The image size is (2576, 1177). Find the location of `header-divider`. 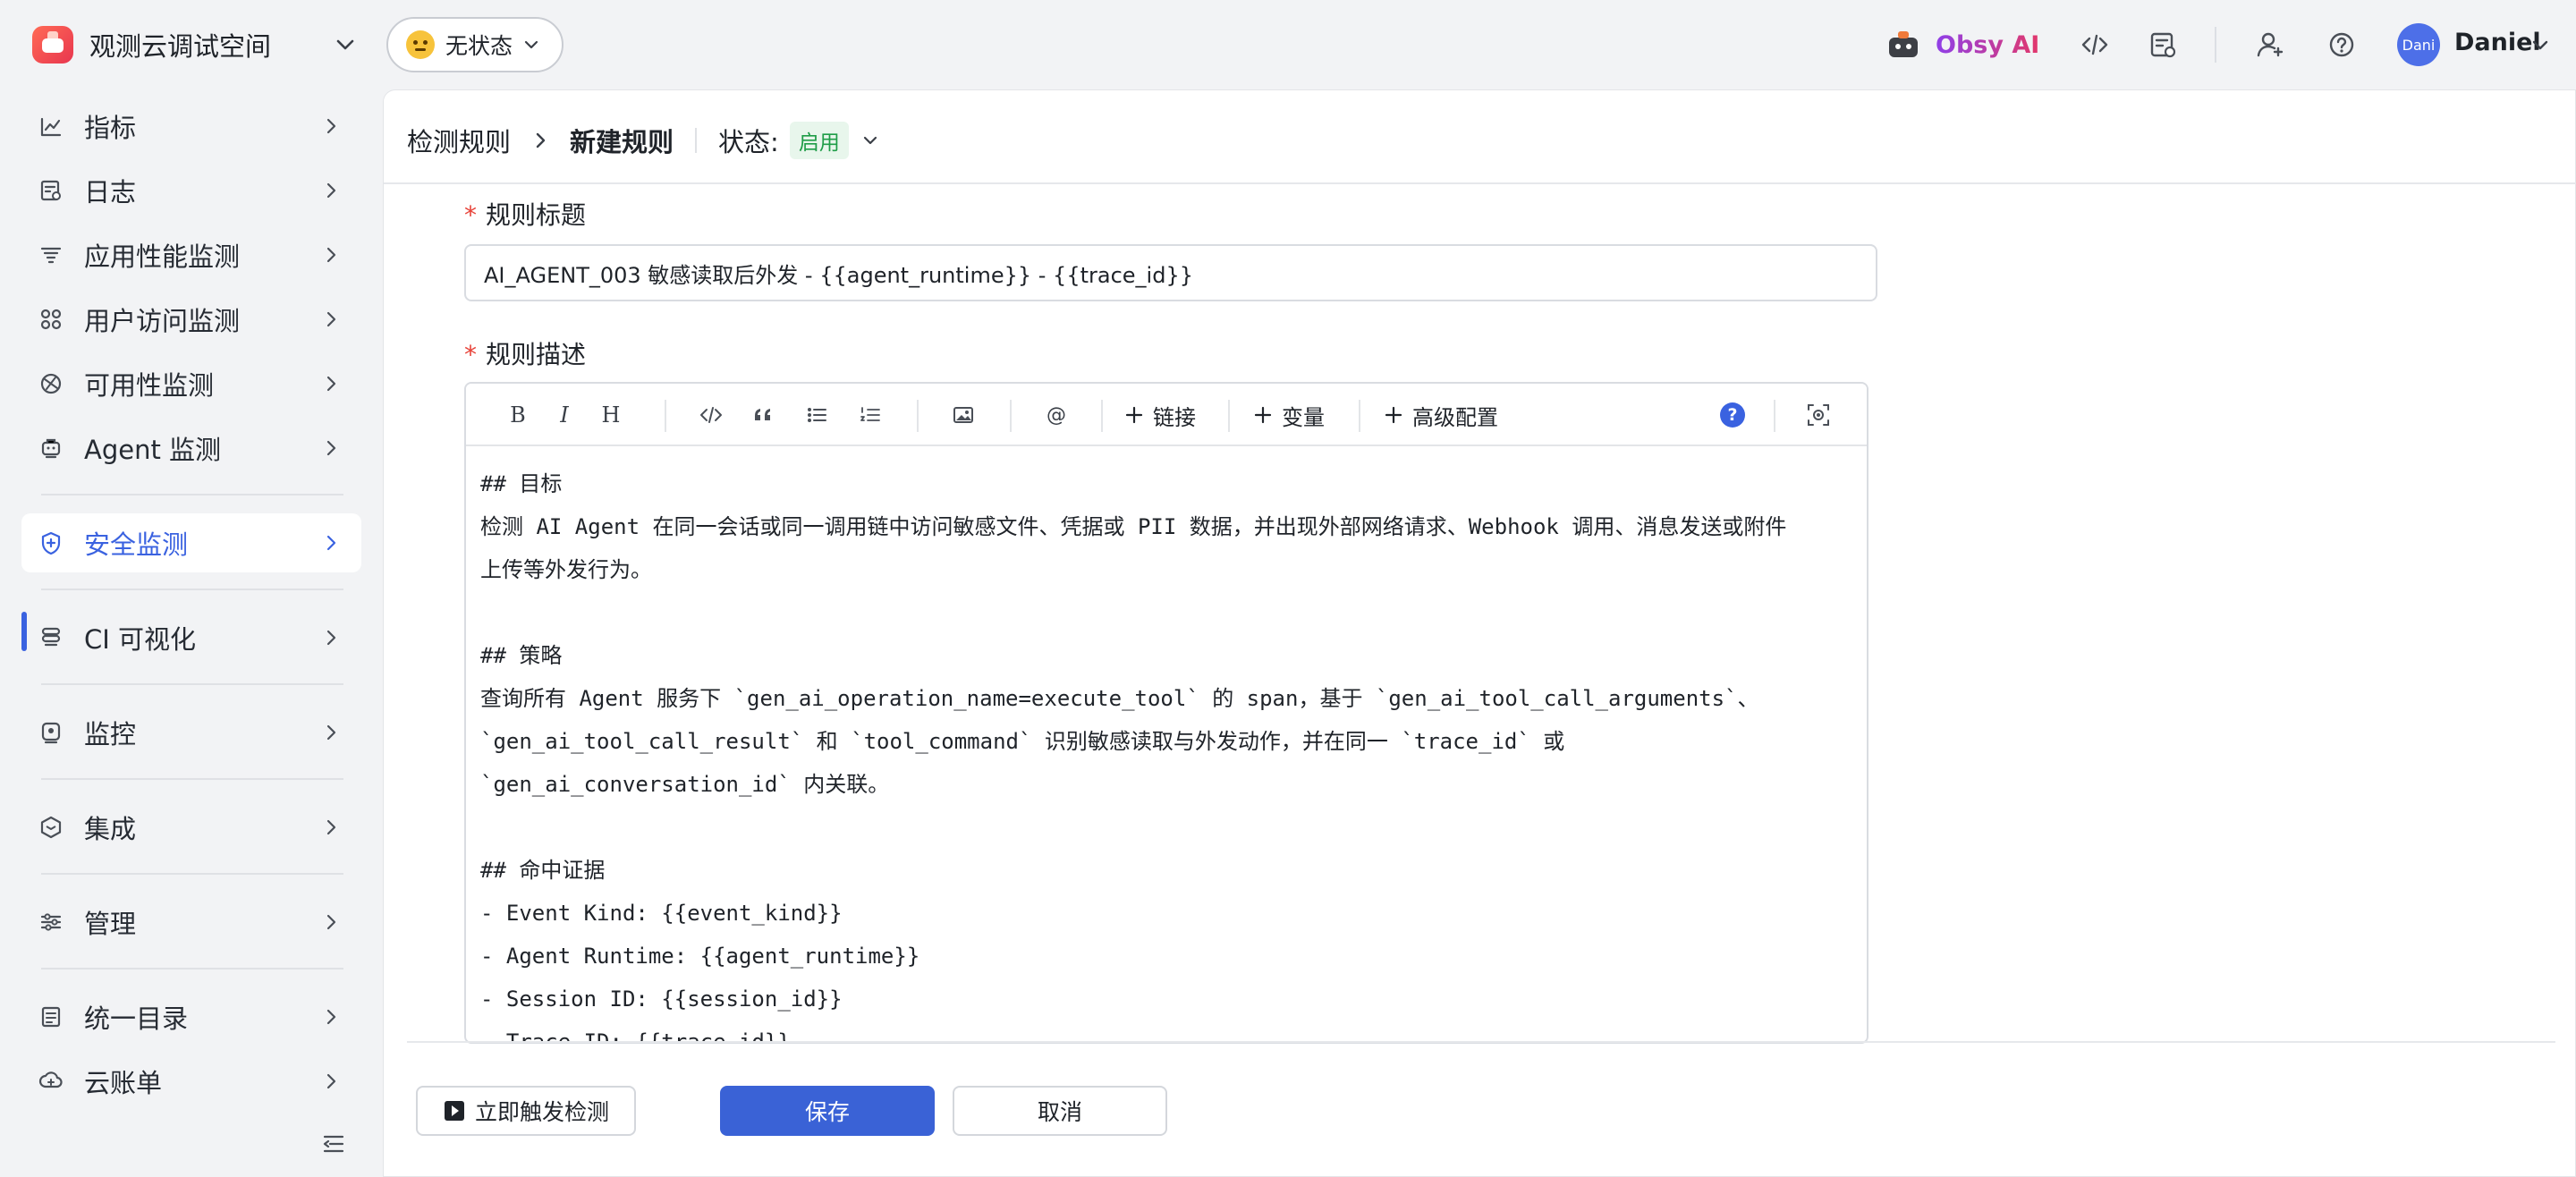

header-divider is located at coordinates (696, 140).